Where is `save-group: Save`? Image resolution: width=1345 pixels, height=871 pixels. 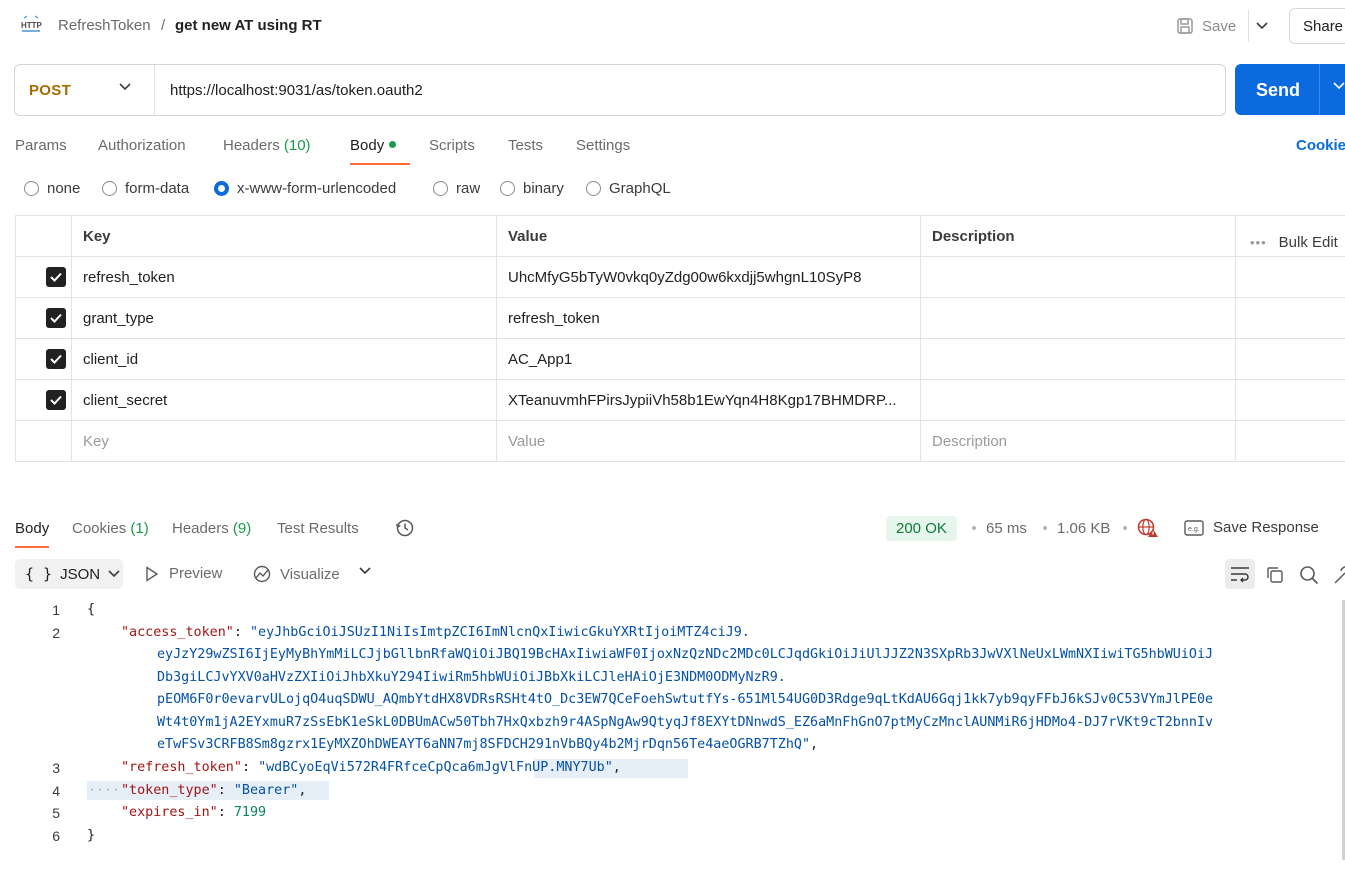 save-group: Save is located at coordinates (1222, 26).